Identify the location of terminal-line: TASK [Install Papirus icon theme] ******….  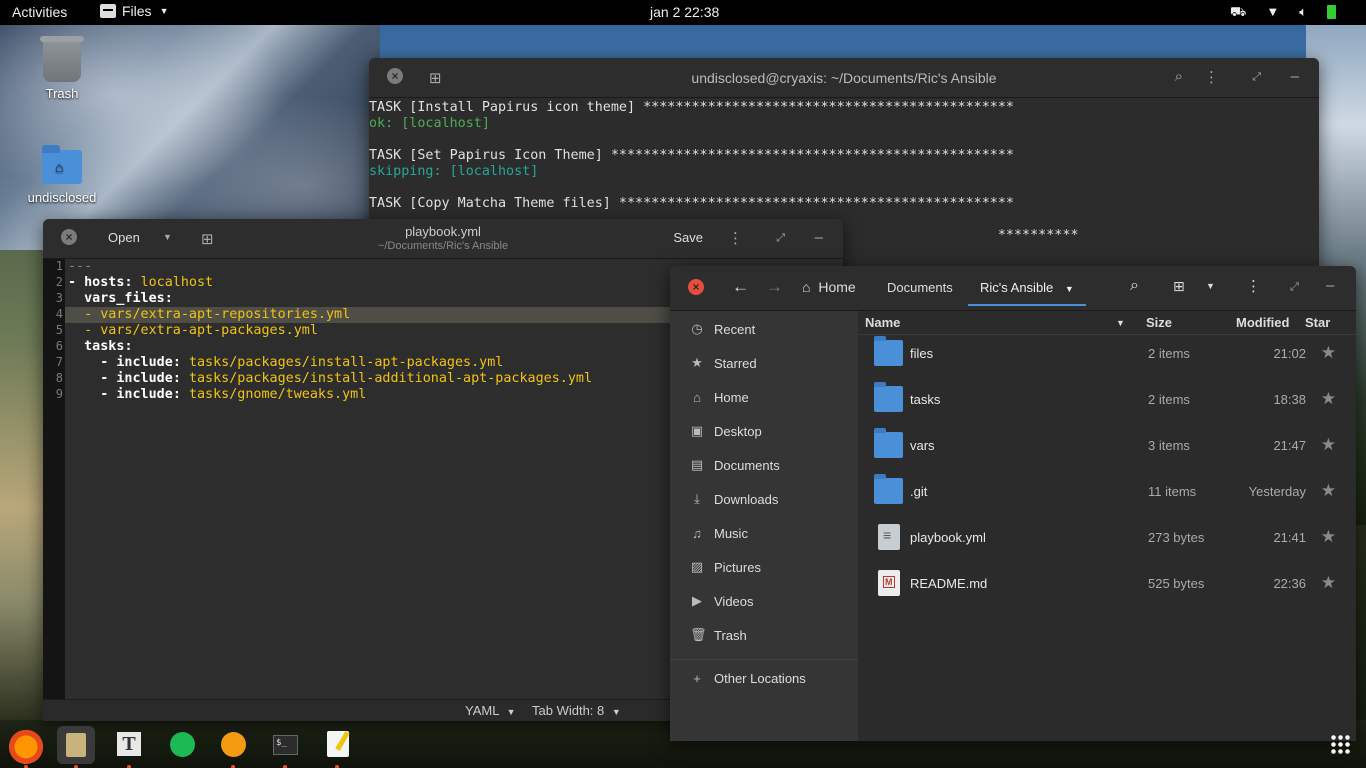
(691, 107).